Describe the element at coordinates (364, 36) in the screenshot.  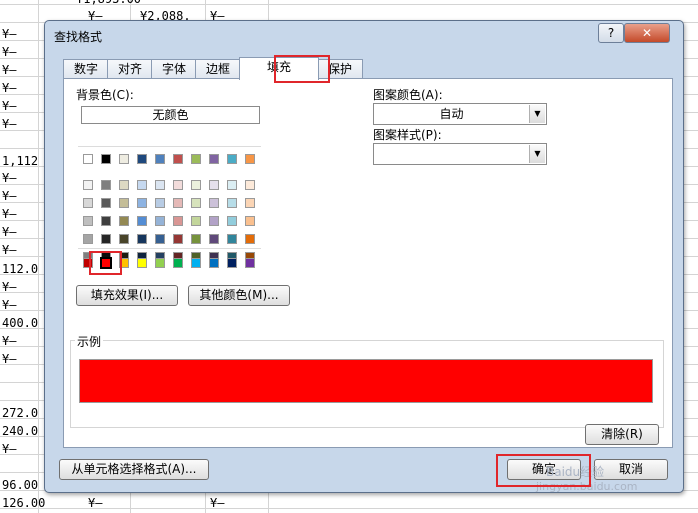
I see `dialog-titlebar: 查找格式 ? ✕` at that location.